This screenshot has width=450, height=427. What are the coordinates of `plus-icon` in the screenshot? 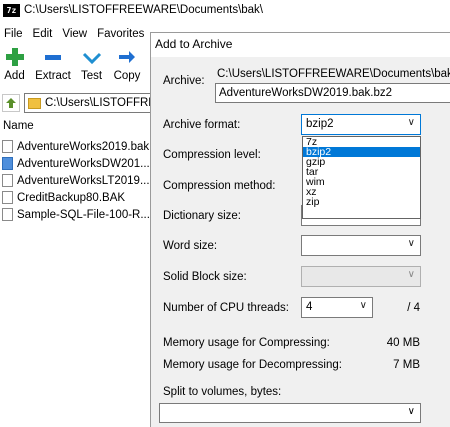 It's located at (14, 57).